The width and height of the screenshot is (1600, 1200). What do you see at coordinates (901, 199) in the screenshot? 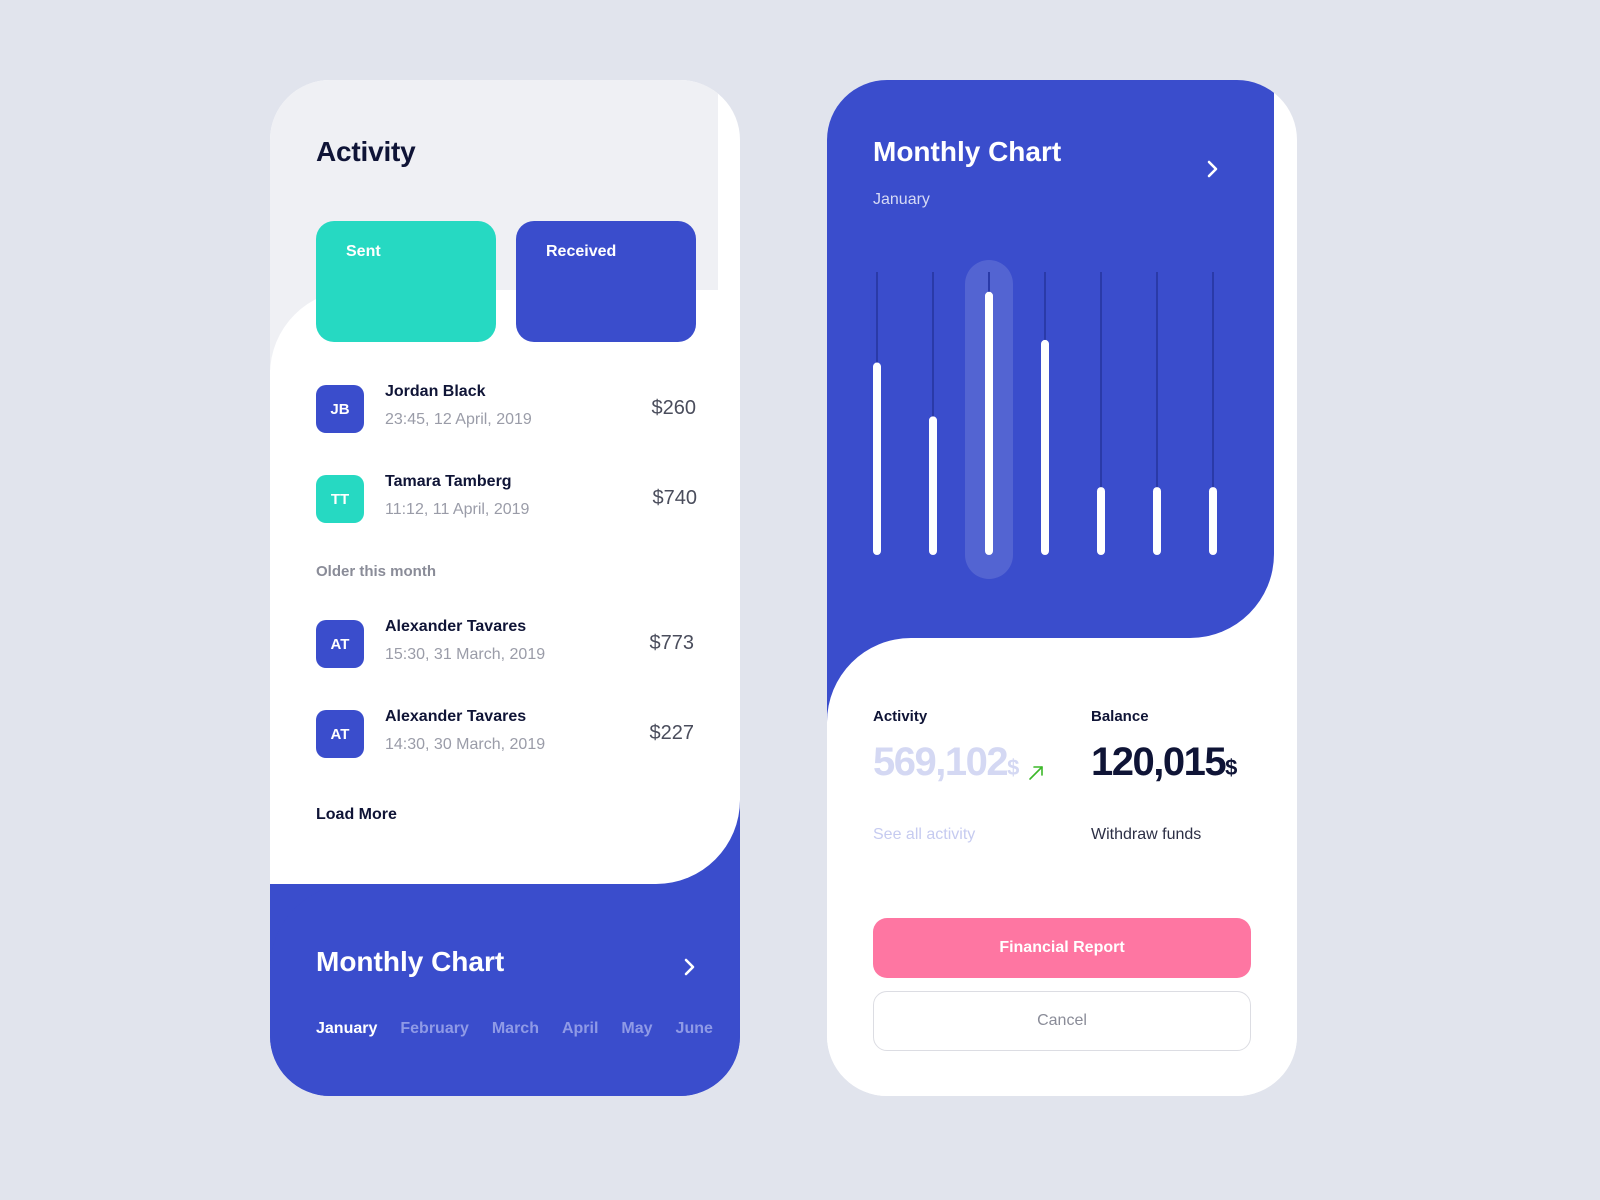
I see `chart-subtitle: January` at bounding box center [901, 199].